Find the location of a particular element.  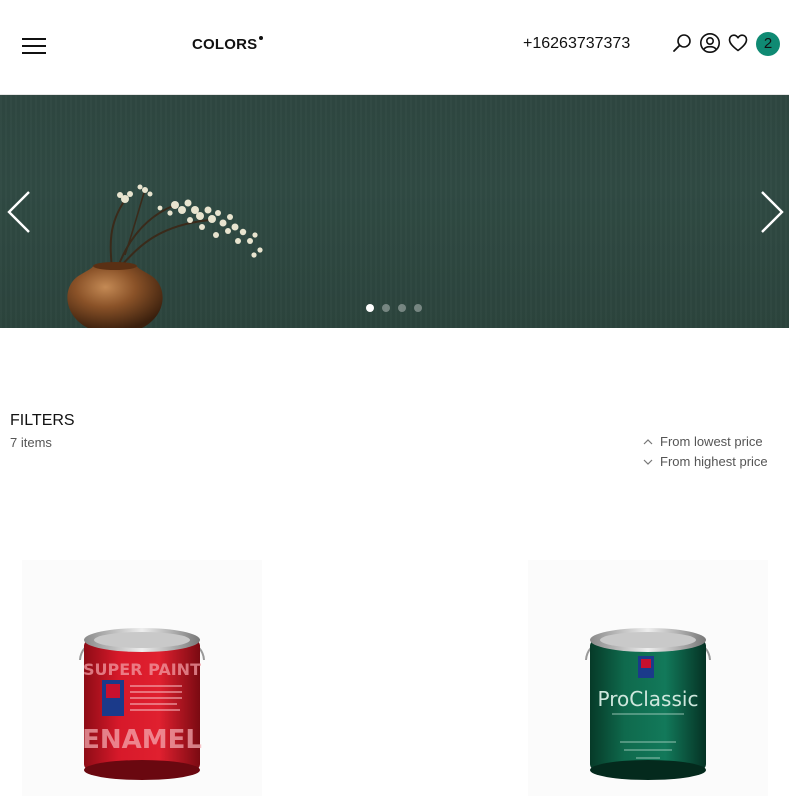

green-paint-can-image: ProClassic is located at coordinates (648, 678).